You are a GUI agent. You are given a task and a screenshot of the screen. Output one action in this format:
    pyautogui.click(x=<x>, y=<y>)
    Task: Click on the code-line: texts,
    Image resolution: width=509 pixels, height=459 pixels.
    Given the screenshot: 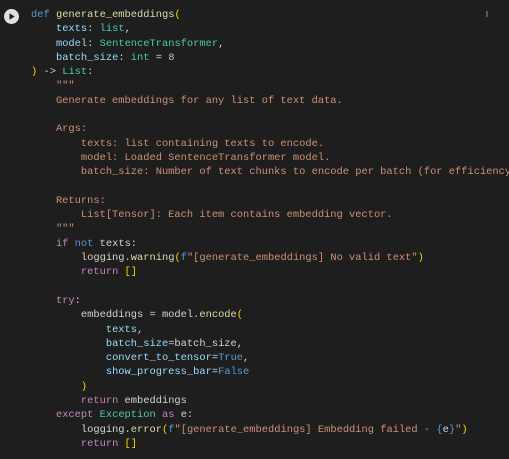 What is the action you would take?
    pyautogui.click(x=270, y=330)
    